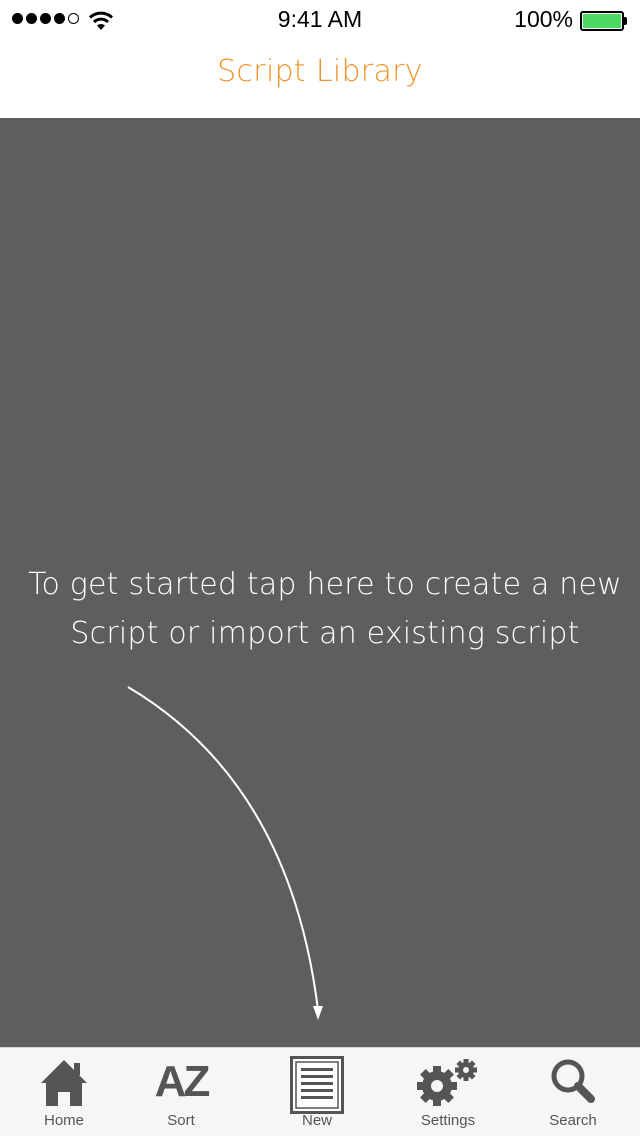  I want to click on tab-sort: AZ Sort, so click(181, 1092).